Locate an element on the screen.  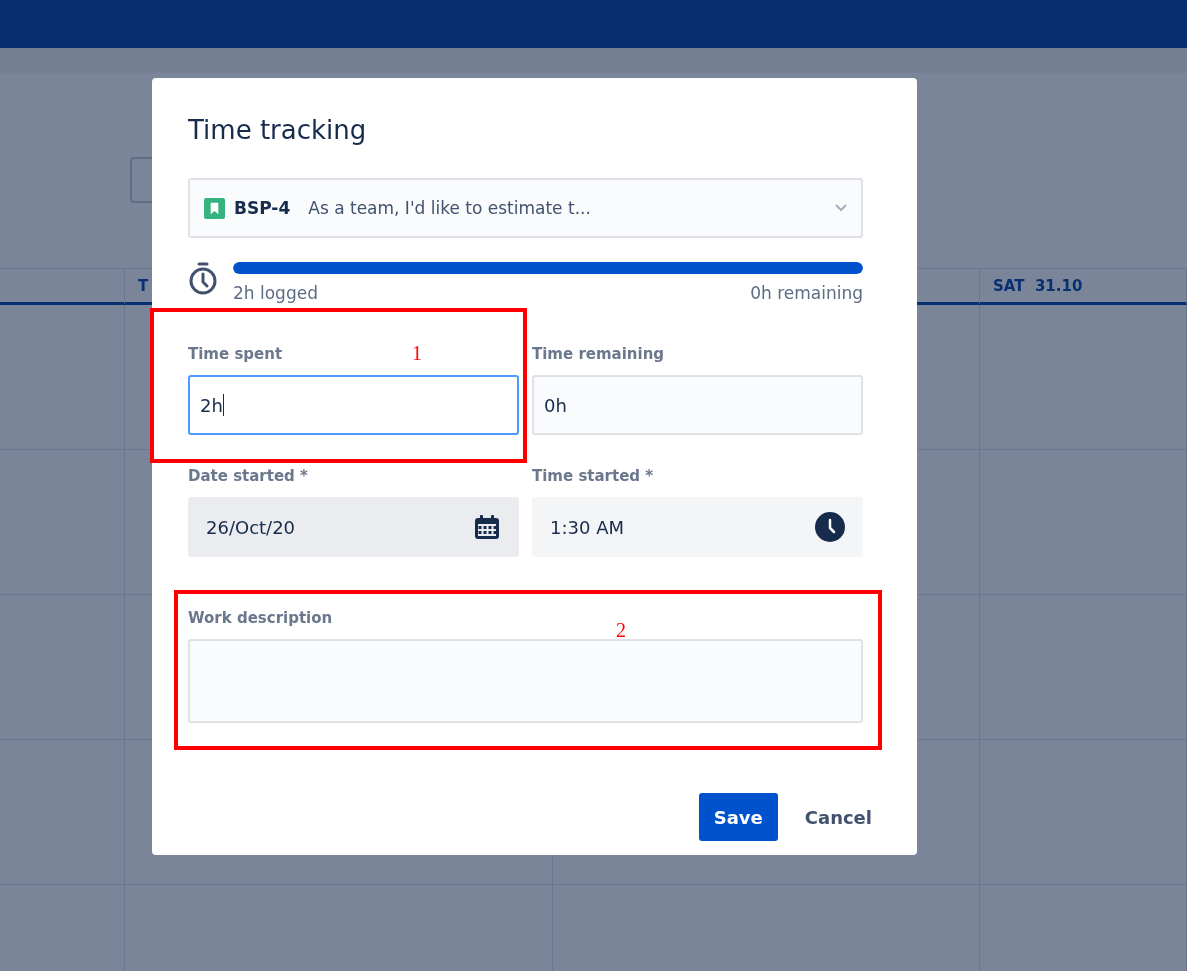
bookmark-icon is located at coordinates (214, 208).